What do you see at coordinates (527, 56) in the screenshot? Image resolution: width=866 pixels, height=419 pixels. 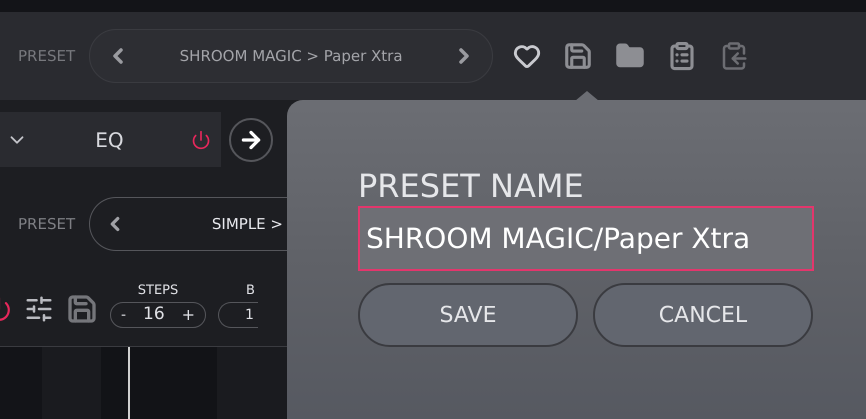 I see `heart-icon` at bounding box center [527, 56].